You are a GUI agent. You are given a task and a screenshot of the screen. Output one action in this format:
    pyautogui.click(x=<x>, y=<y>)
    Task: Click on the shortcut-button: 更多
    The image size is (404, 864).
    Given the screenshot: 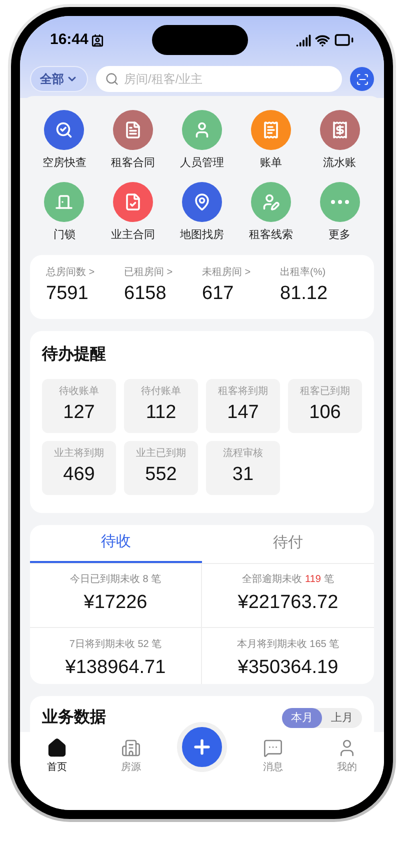 What is the action you would take?
    pyautogui.click(x=339, y=212)
    